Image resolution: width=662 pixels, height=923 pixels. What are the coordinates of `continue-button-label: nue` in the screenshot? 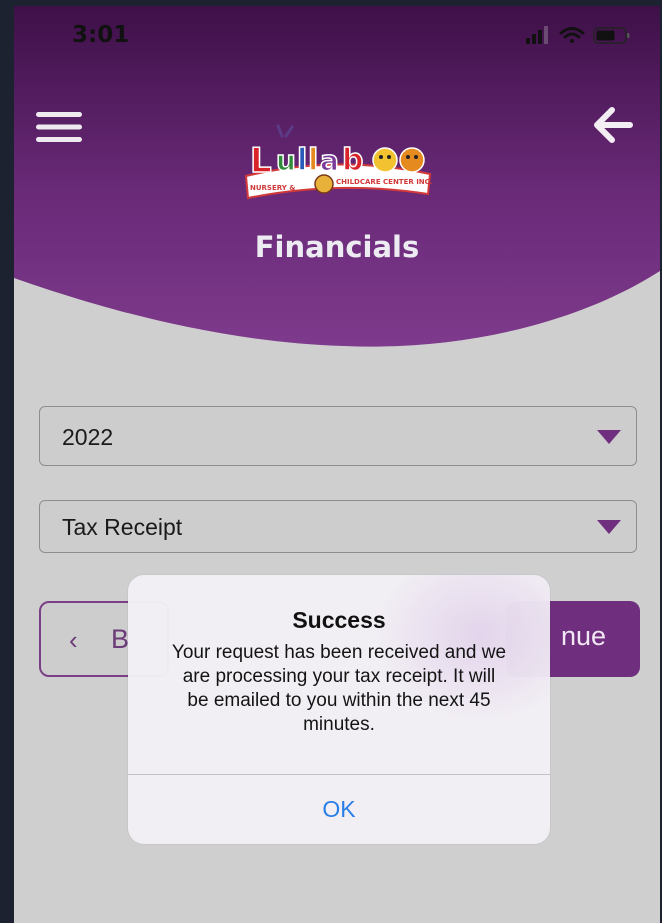 It's located at (583, 636).